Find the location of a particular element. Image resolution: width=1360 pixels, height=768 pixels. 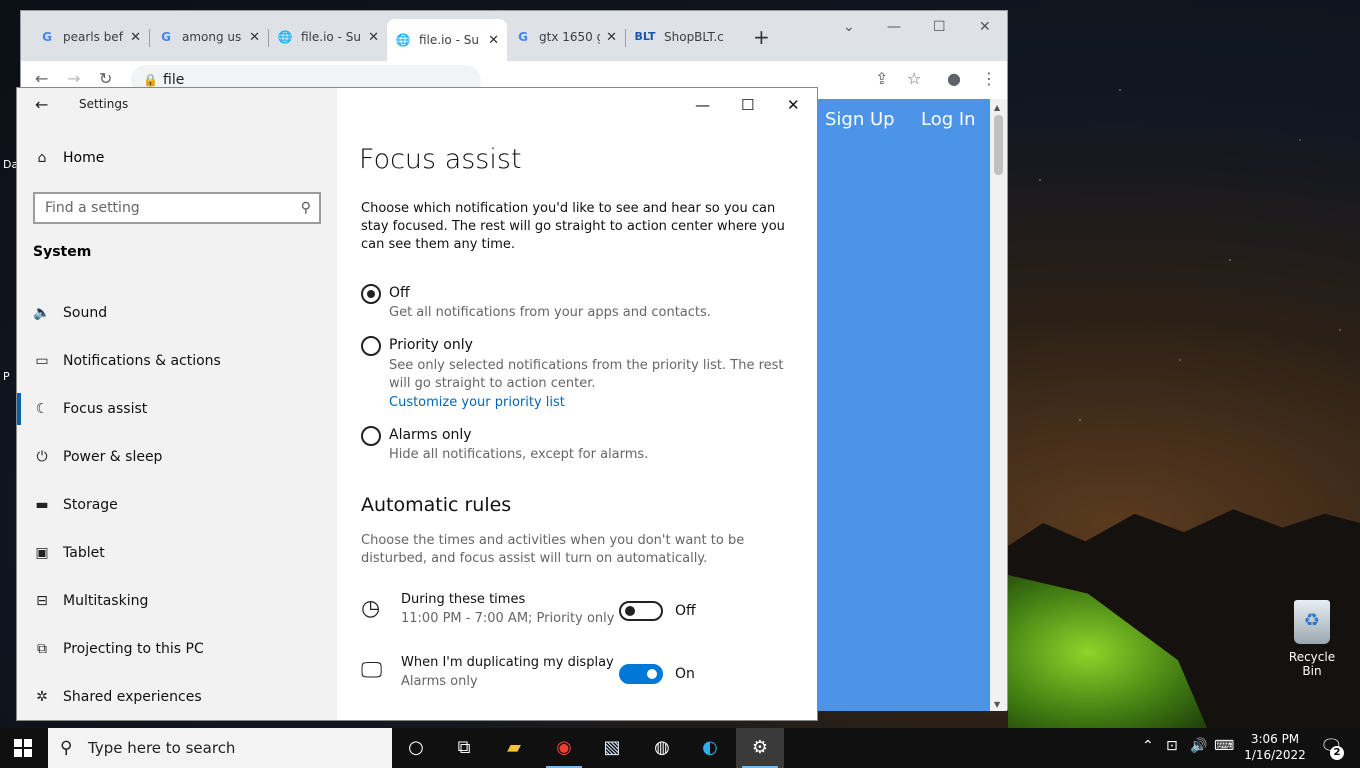

windows-start-icon is located at coordinates (23, 748).